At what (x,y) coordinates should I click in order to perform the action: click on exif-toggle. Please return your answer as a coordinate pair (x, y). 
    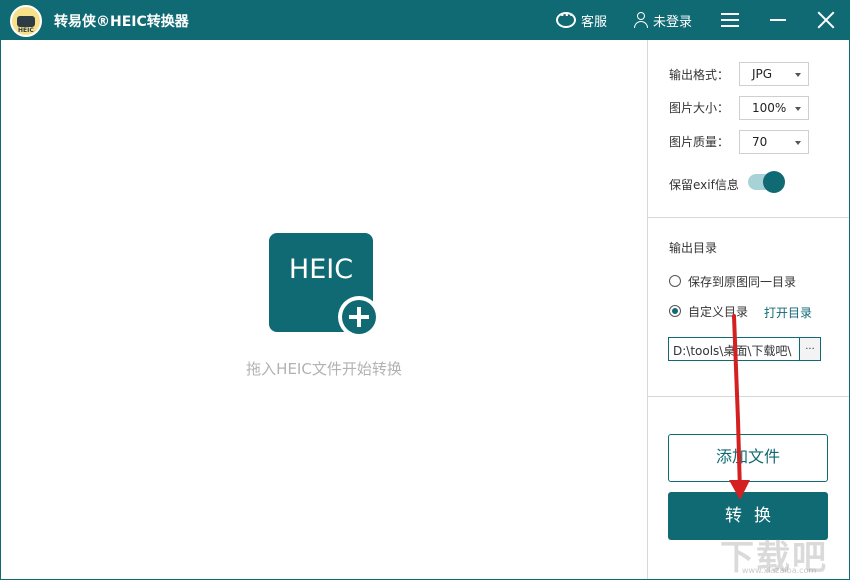
    Looking at the image, I should click on (766, 182).